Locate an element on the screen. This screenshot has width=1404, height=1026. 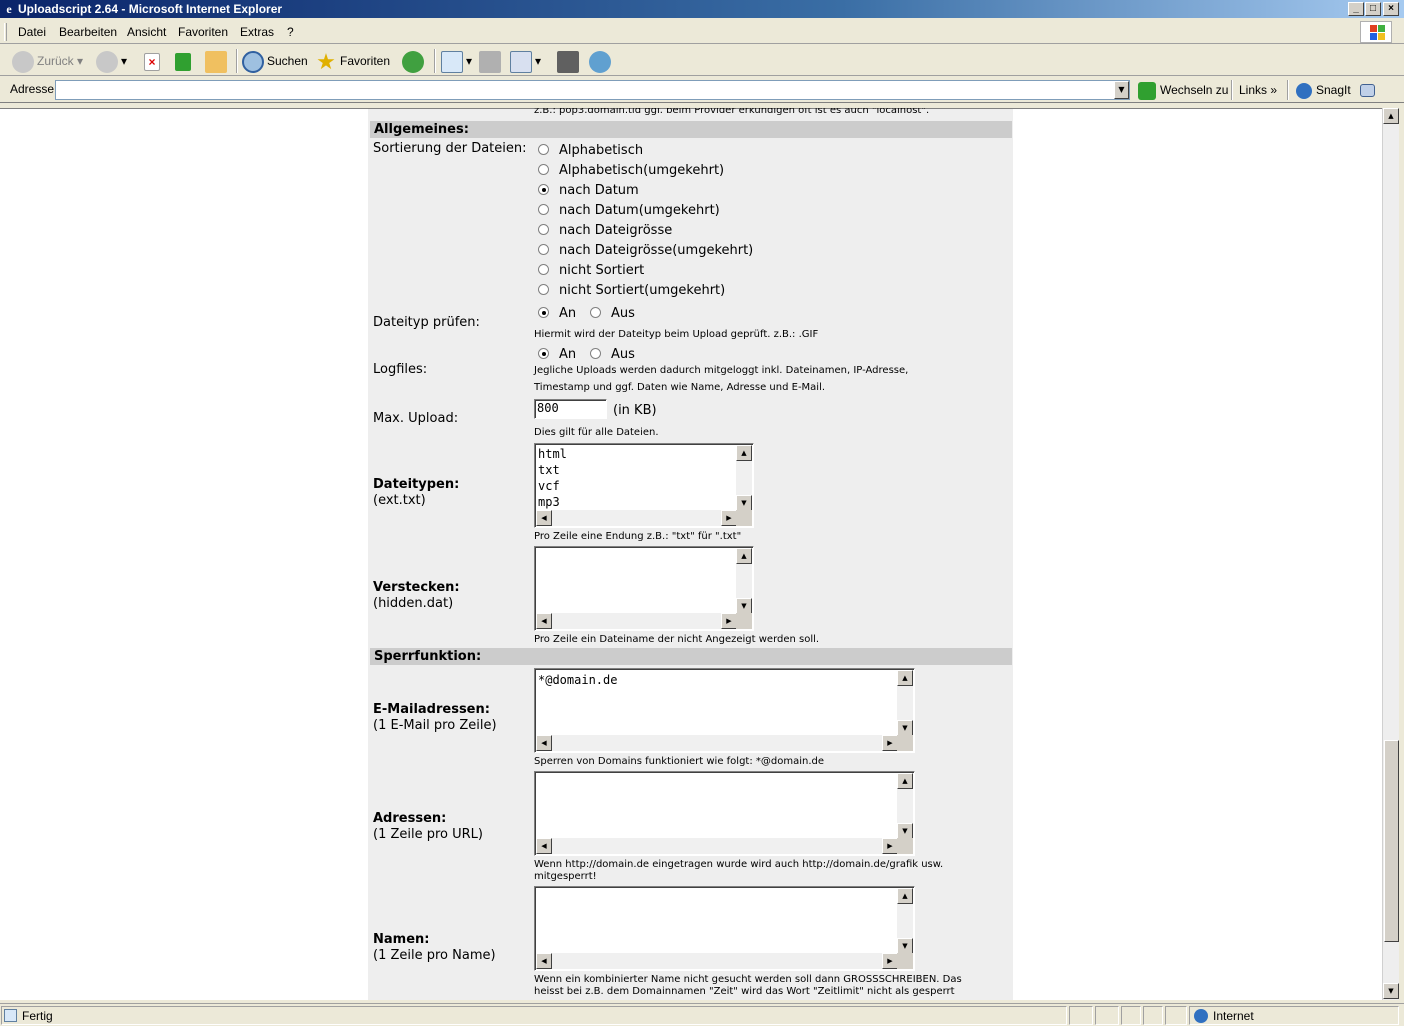
sort-option: nach Dateigrösse is located at coordinates (605, 231).